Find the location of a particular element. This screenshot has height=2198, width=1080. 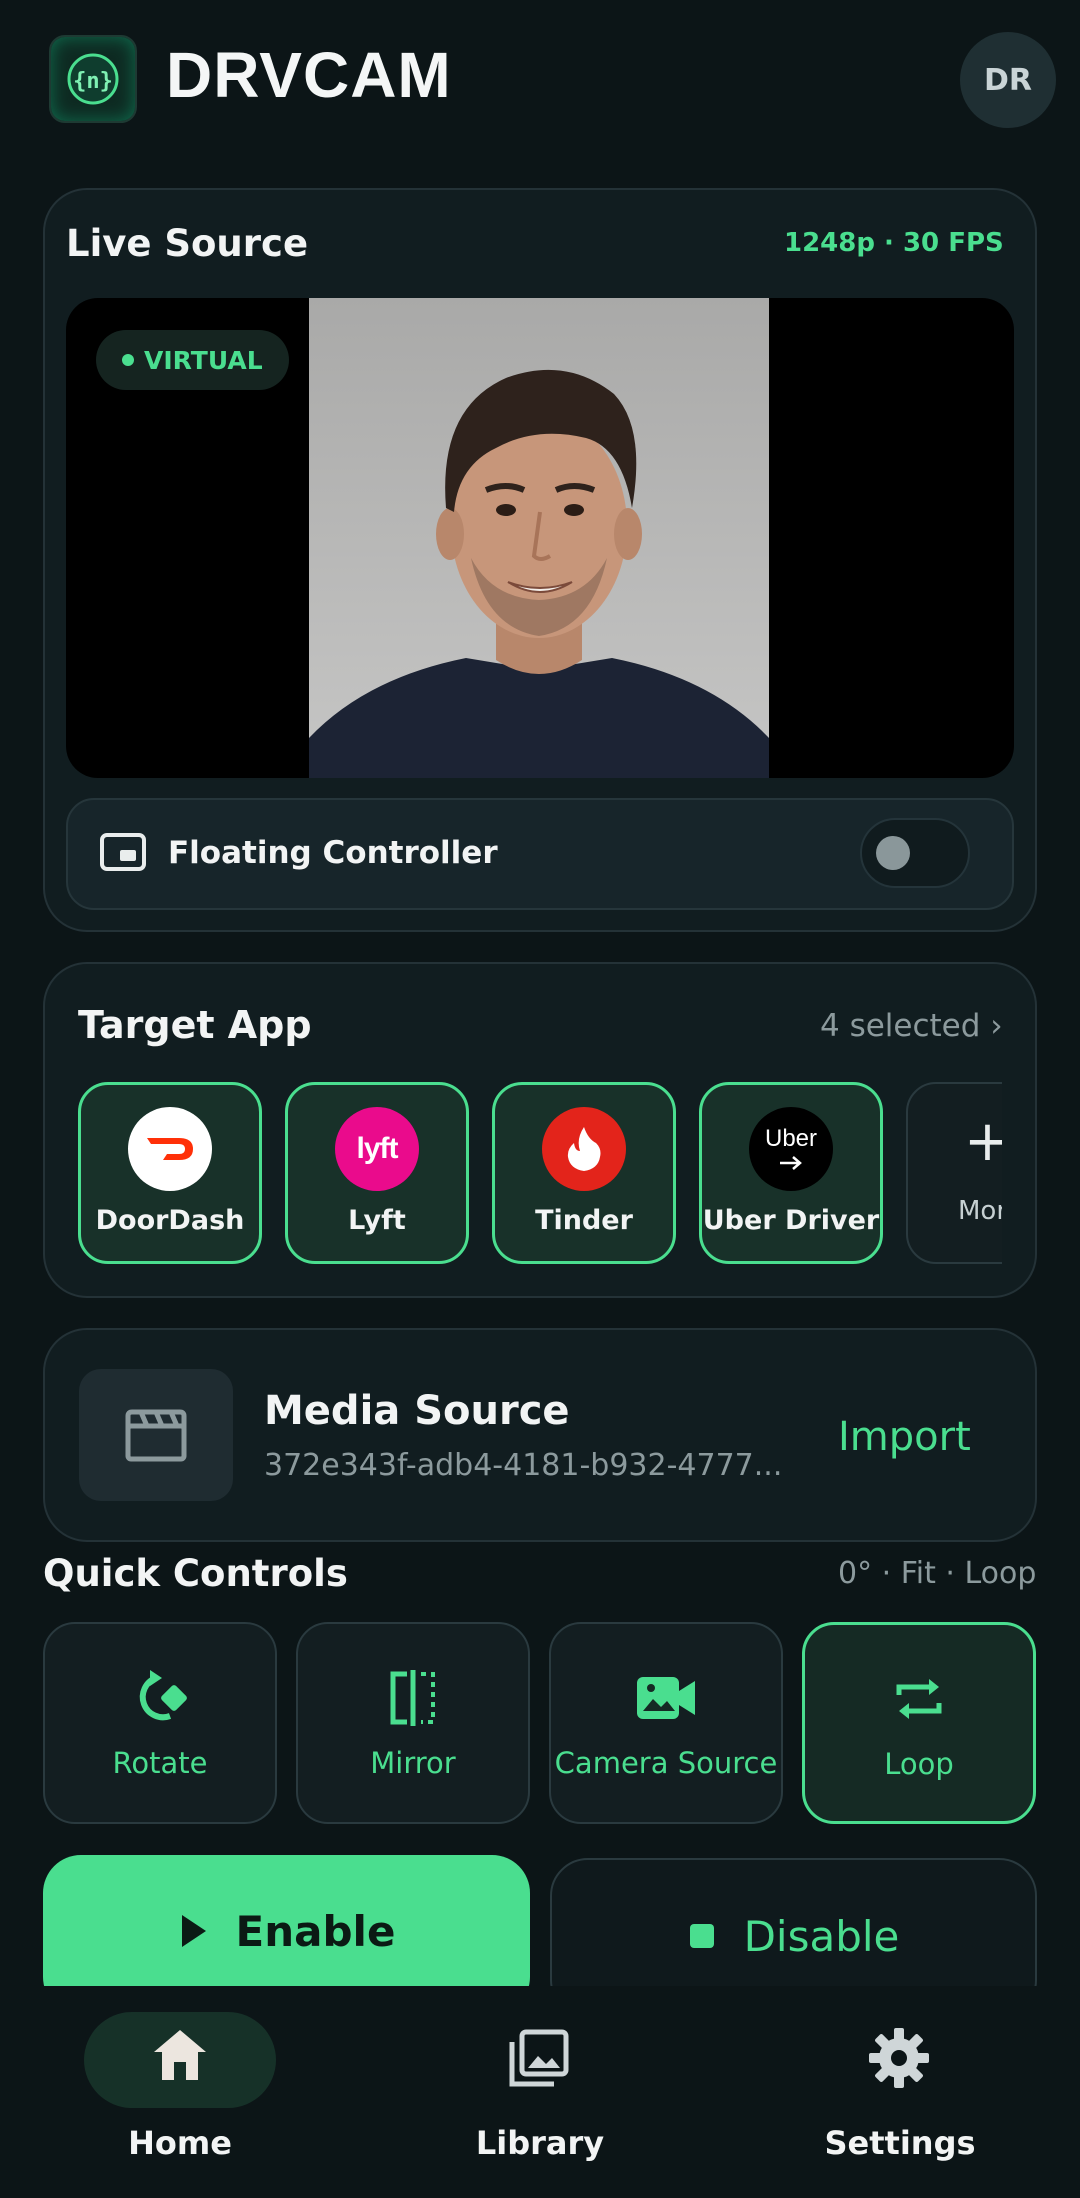

uber-logo-text: Uber is located at coordinates (791, 1138).